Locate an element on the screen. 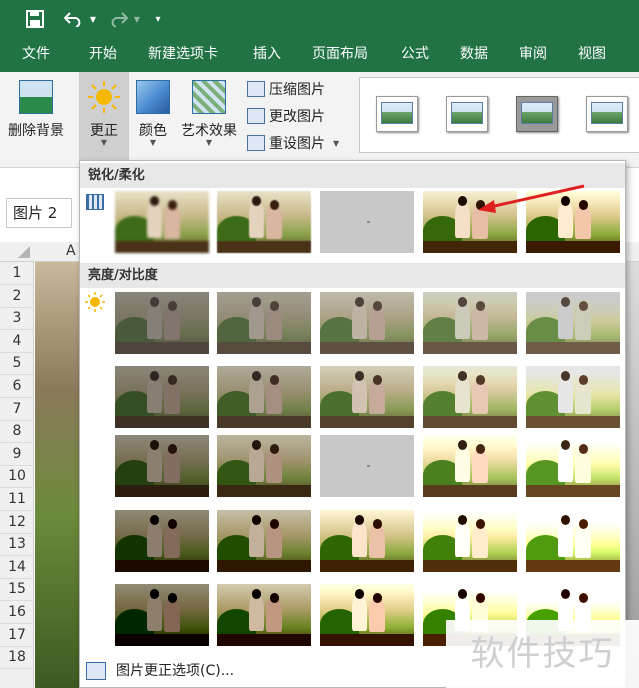 Image resolution: width=639 pixels, height=688 pixels. column-header-a: A is located at coordinates (71, 251).